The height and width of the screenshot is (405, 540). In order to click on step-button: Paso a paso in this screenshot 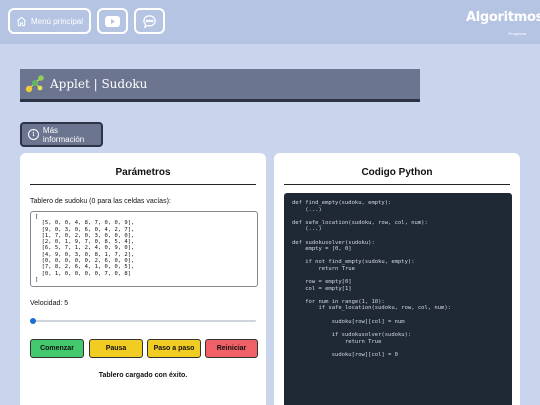, I will do `click(174, 348)`.